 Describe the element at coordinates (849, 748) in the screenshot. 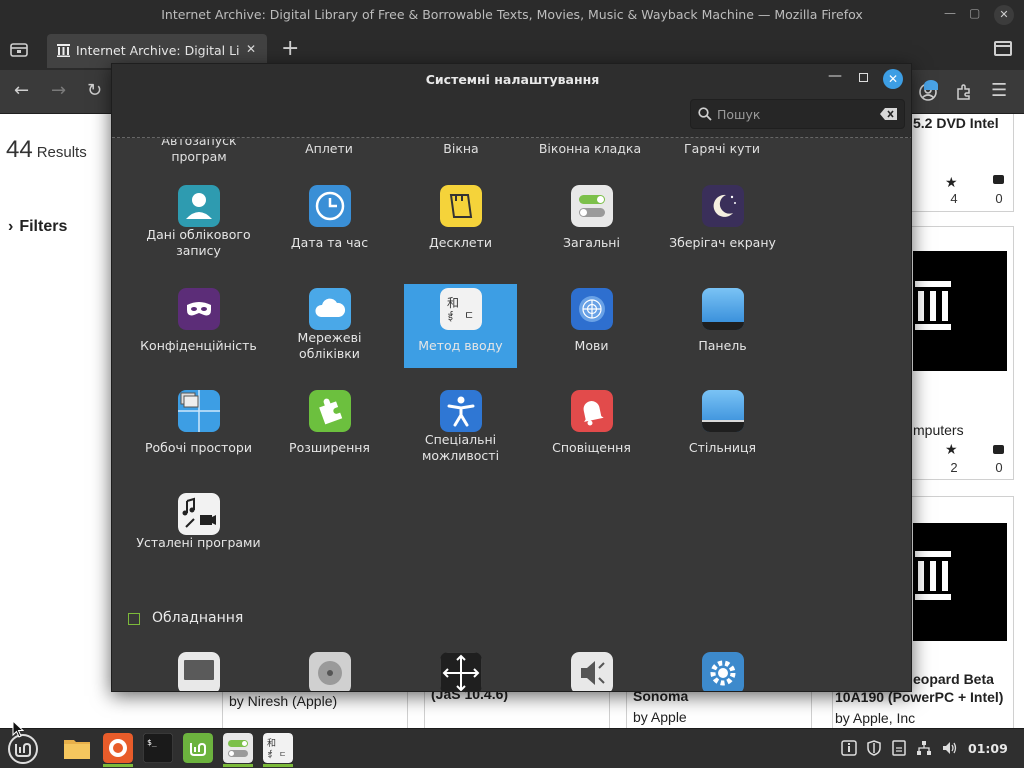

I see `info-icon` at that location.